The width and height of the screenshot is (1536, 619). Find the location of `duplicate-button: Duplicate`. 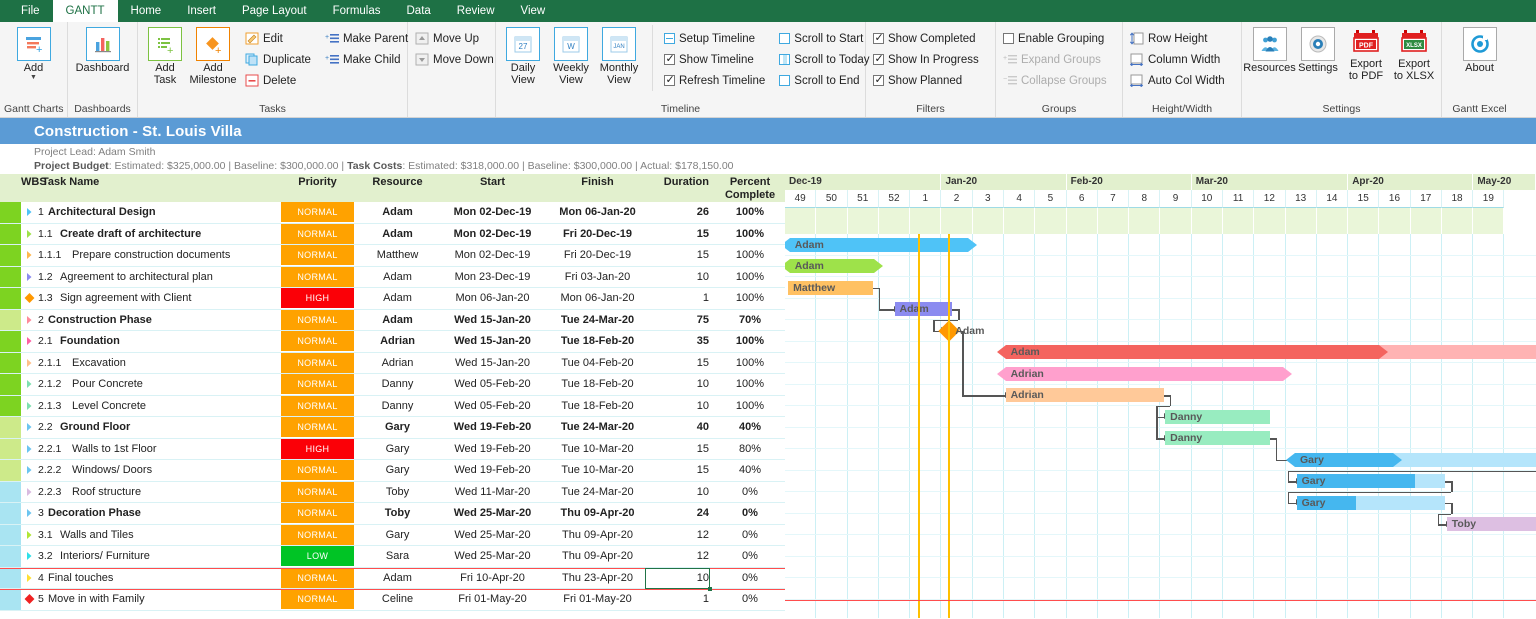

duplicate-button: Duplicate is located at coordinates (278, 59).